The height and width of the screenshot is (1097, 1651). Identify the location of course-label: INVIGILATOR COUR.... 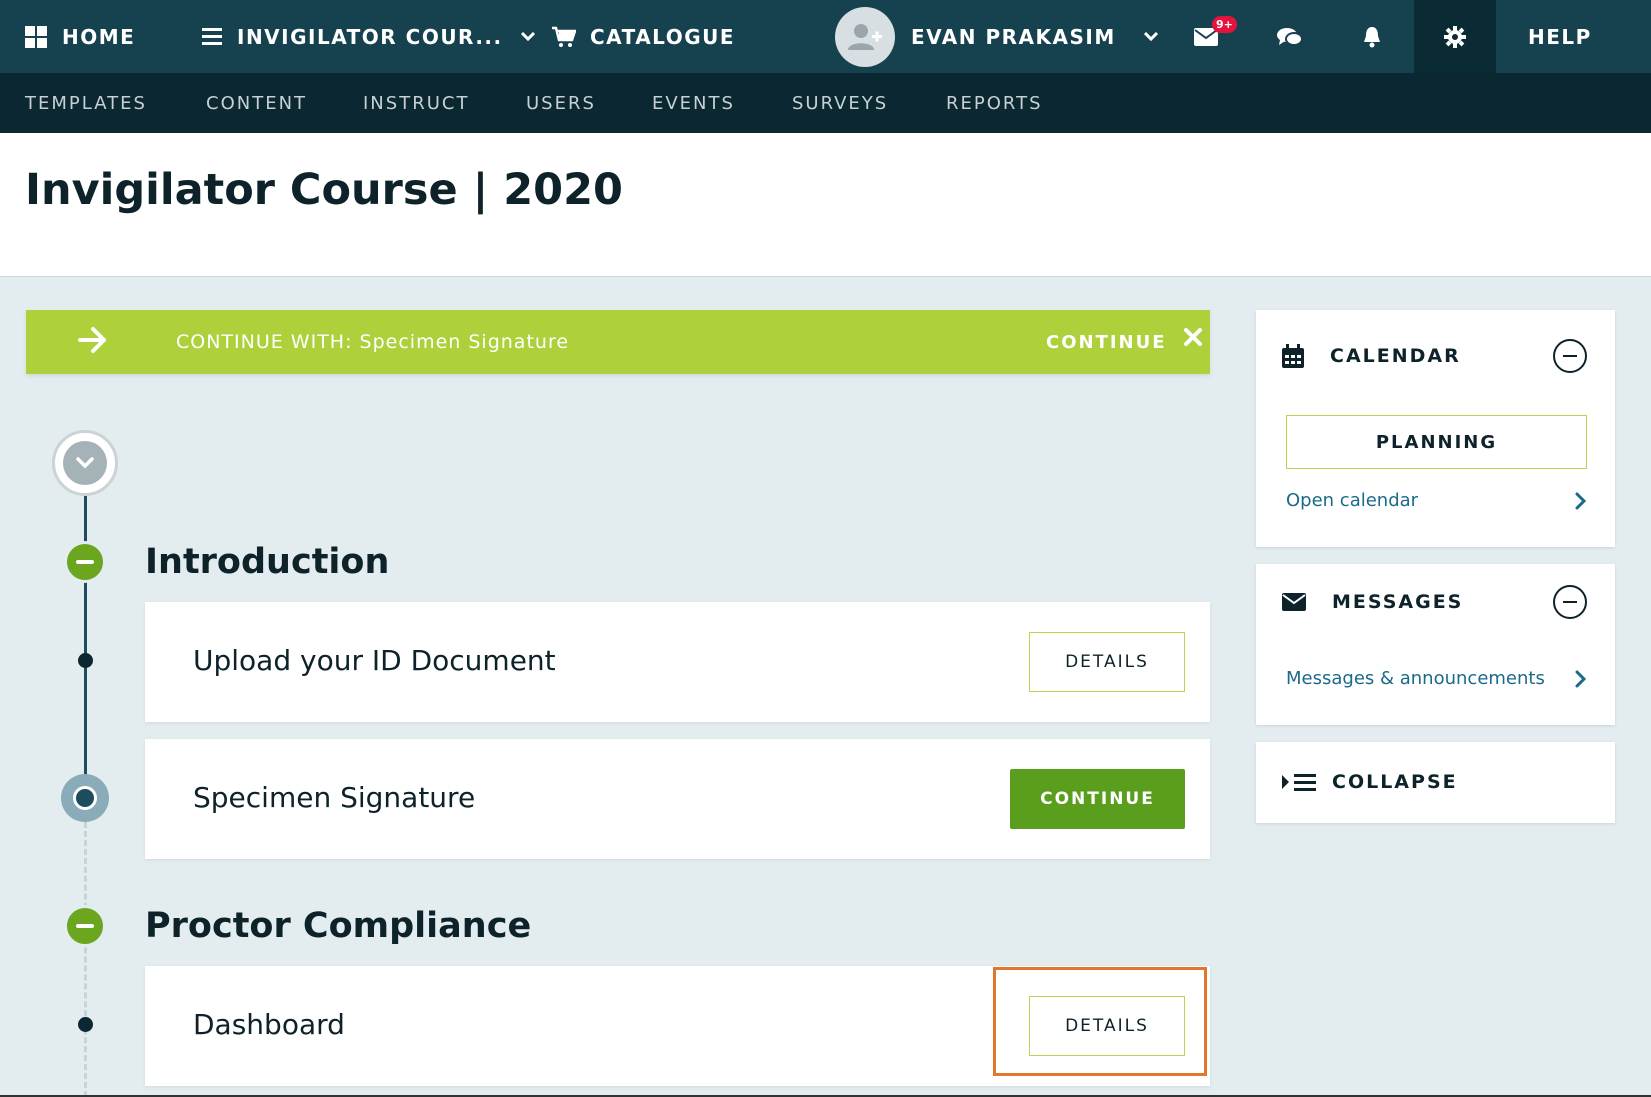
(370, 36).